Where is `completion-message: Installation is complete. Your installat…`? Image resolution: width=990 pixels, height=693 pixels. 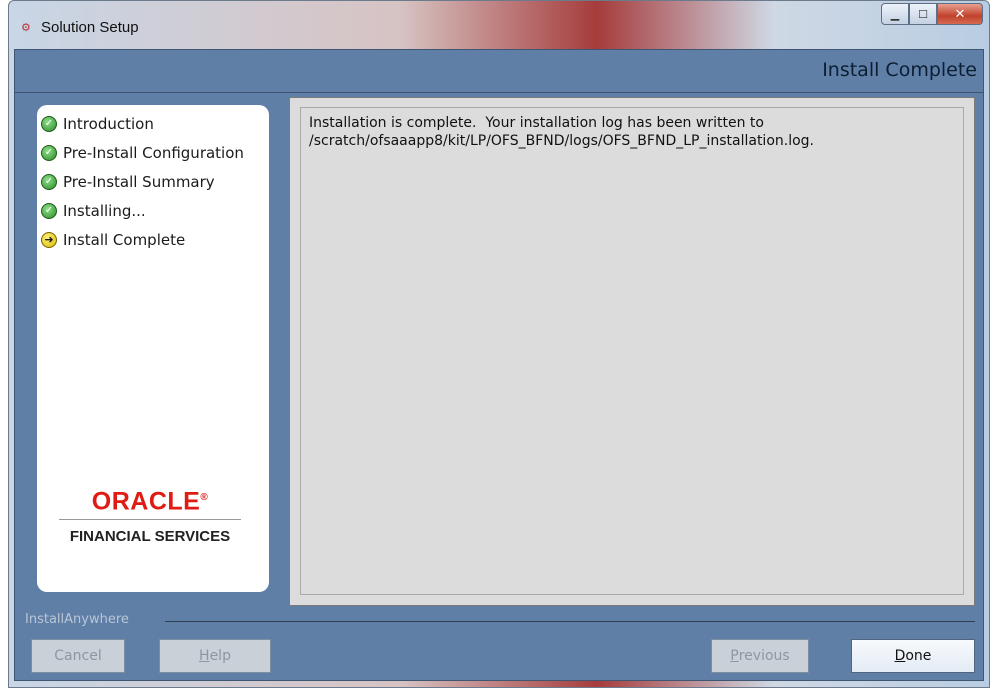
completion-message: Installation is complete. Your installat… is located at coordinates (561, 132).